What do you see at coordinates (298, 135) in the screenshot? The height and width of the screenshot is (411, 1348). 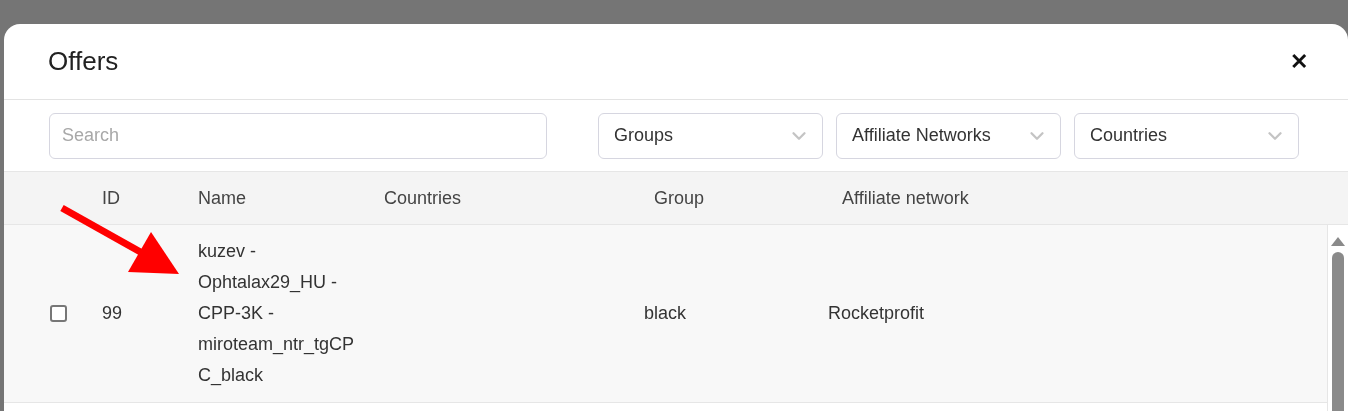 I see `search-field: Search` at bounding box center [298, 135].